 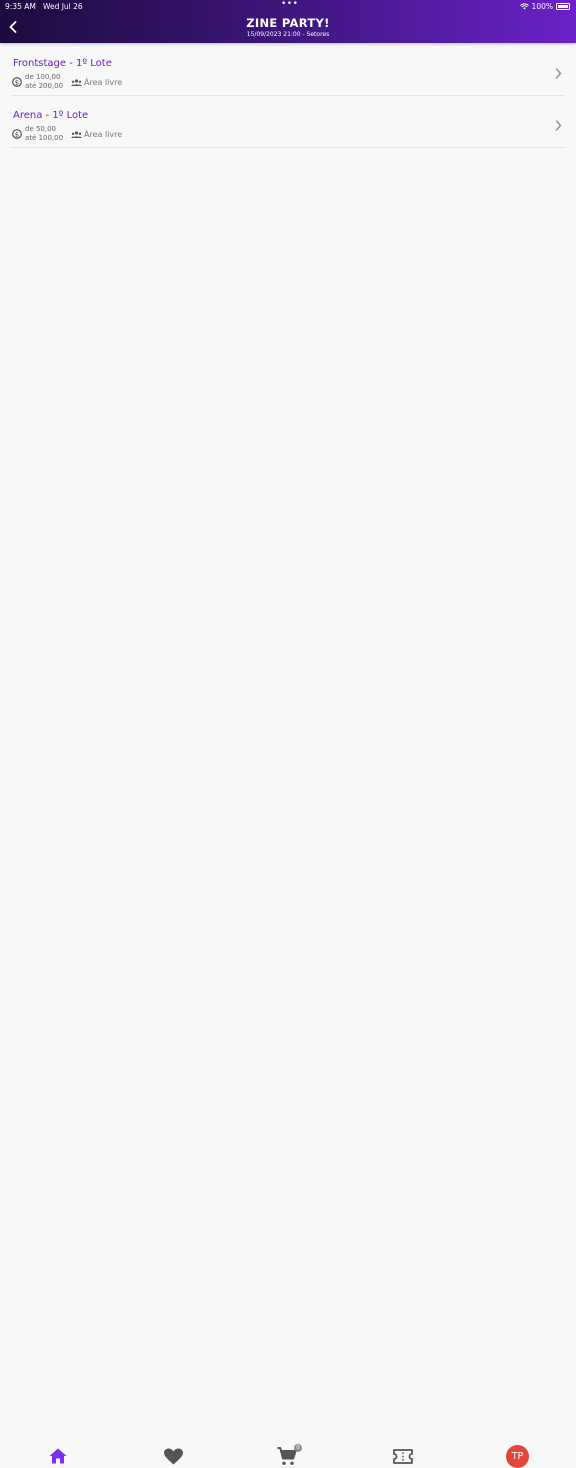 What do you see at coordinates (44, 85) in the screenshot?
I see `price-to: até 200,00` at bounding box center [44, 85].